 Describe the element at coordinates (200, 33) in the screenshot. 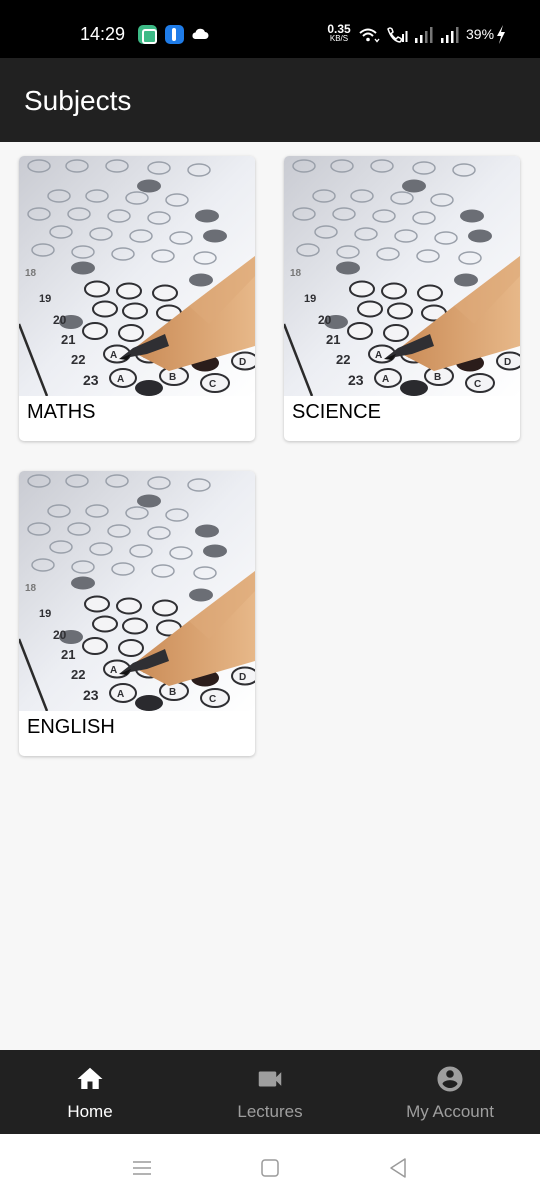

I see `cloud-icon` at that location.